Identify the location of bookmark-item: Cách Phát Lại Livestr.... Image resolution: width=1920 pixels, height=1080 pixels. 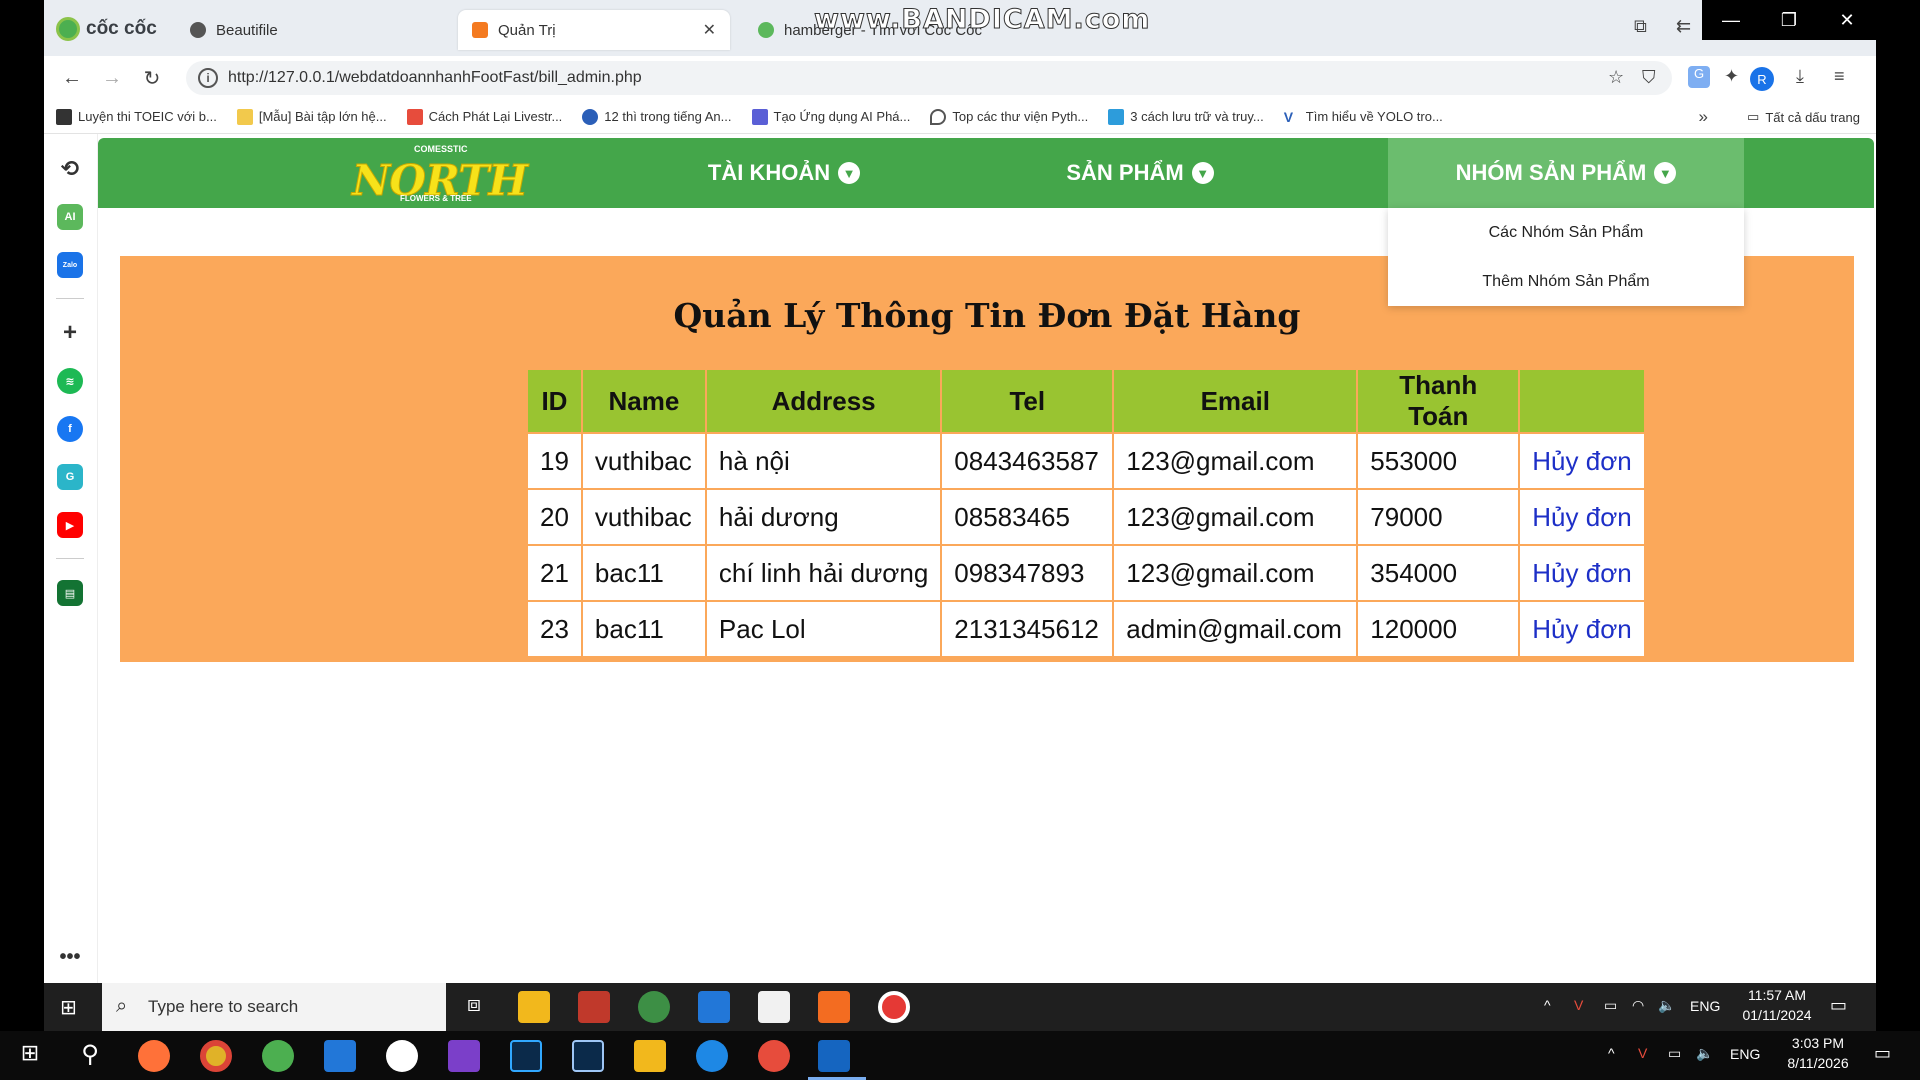
(484, 116).